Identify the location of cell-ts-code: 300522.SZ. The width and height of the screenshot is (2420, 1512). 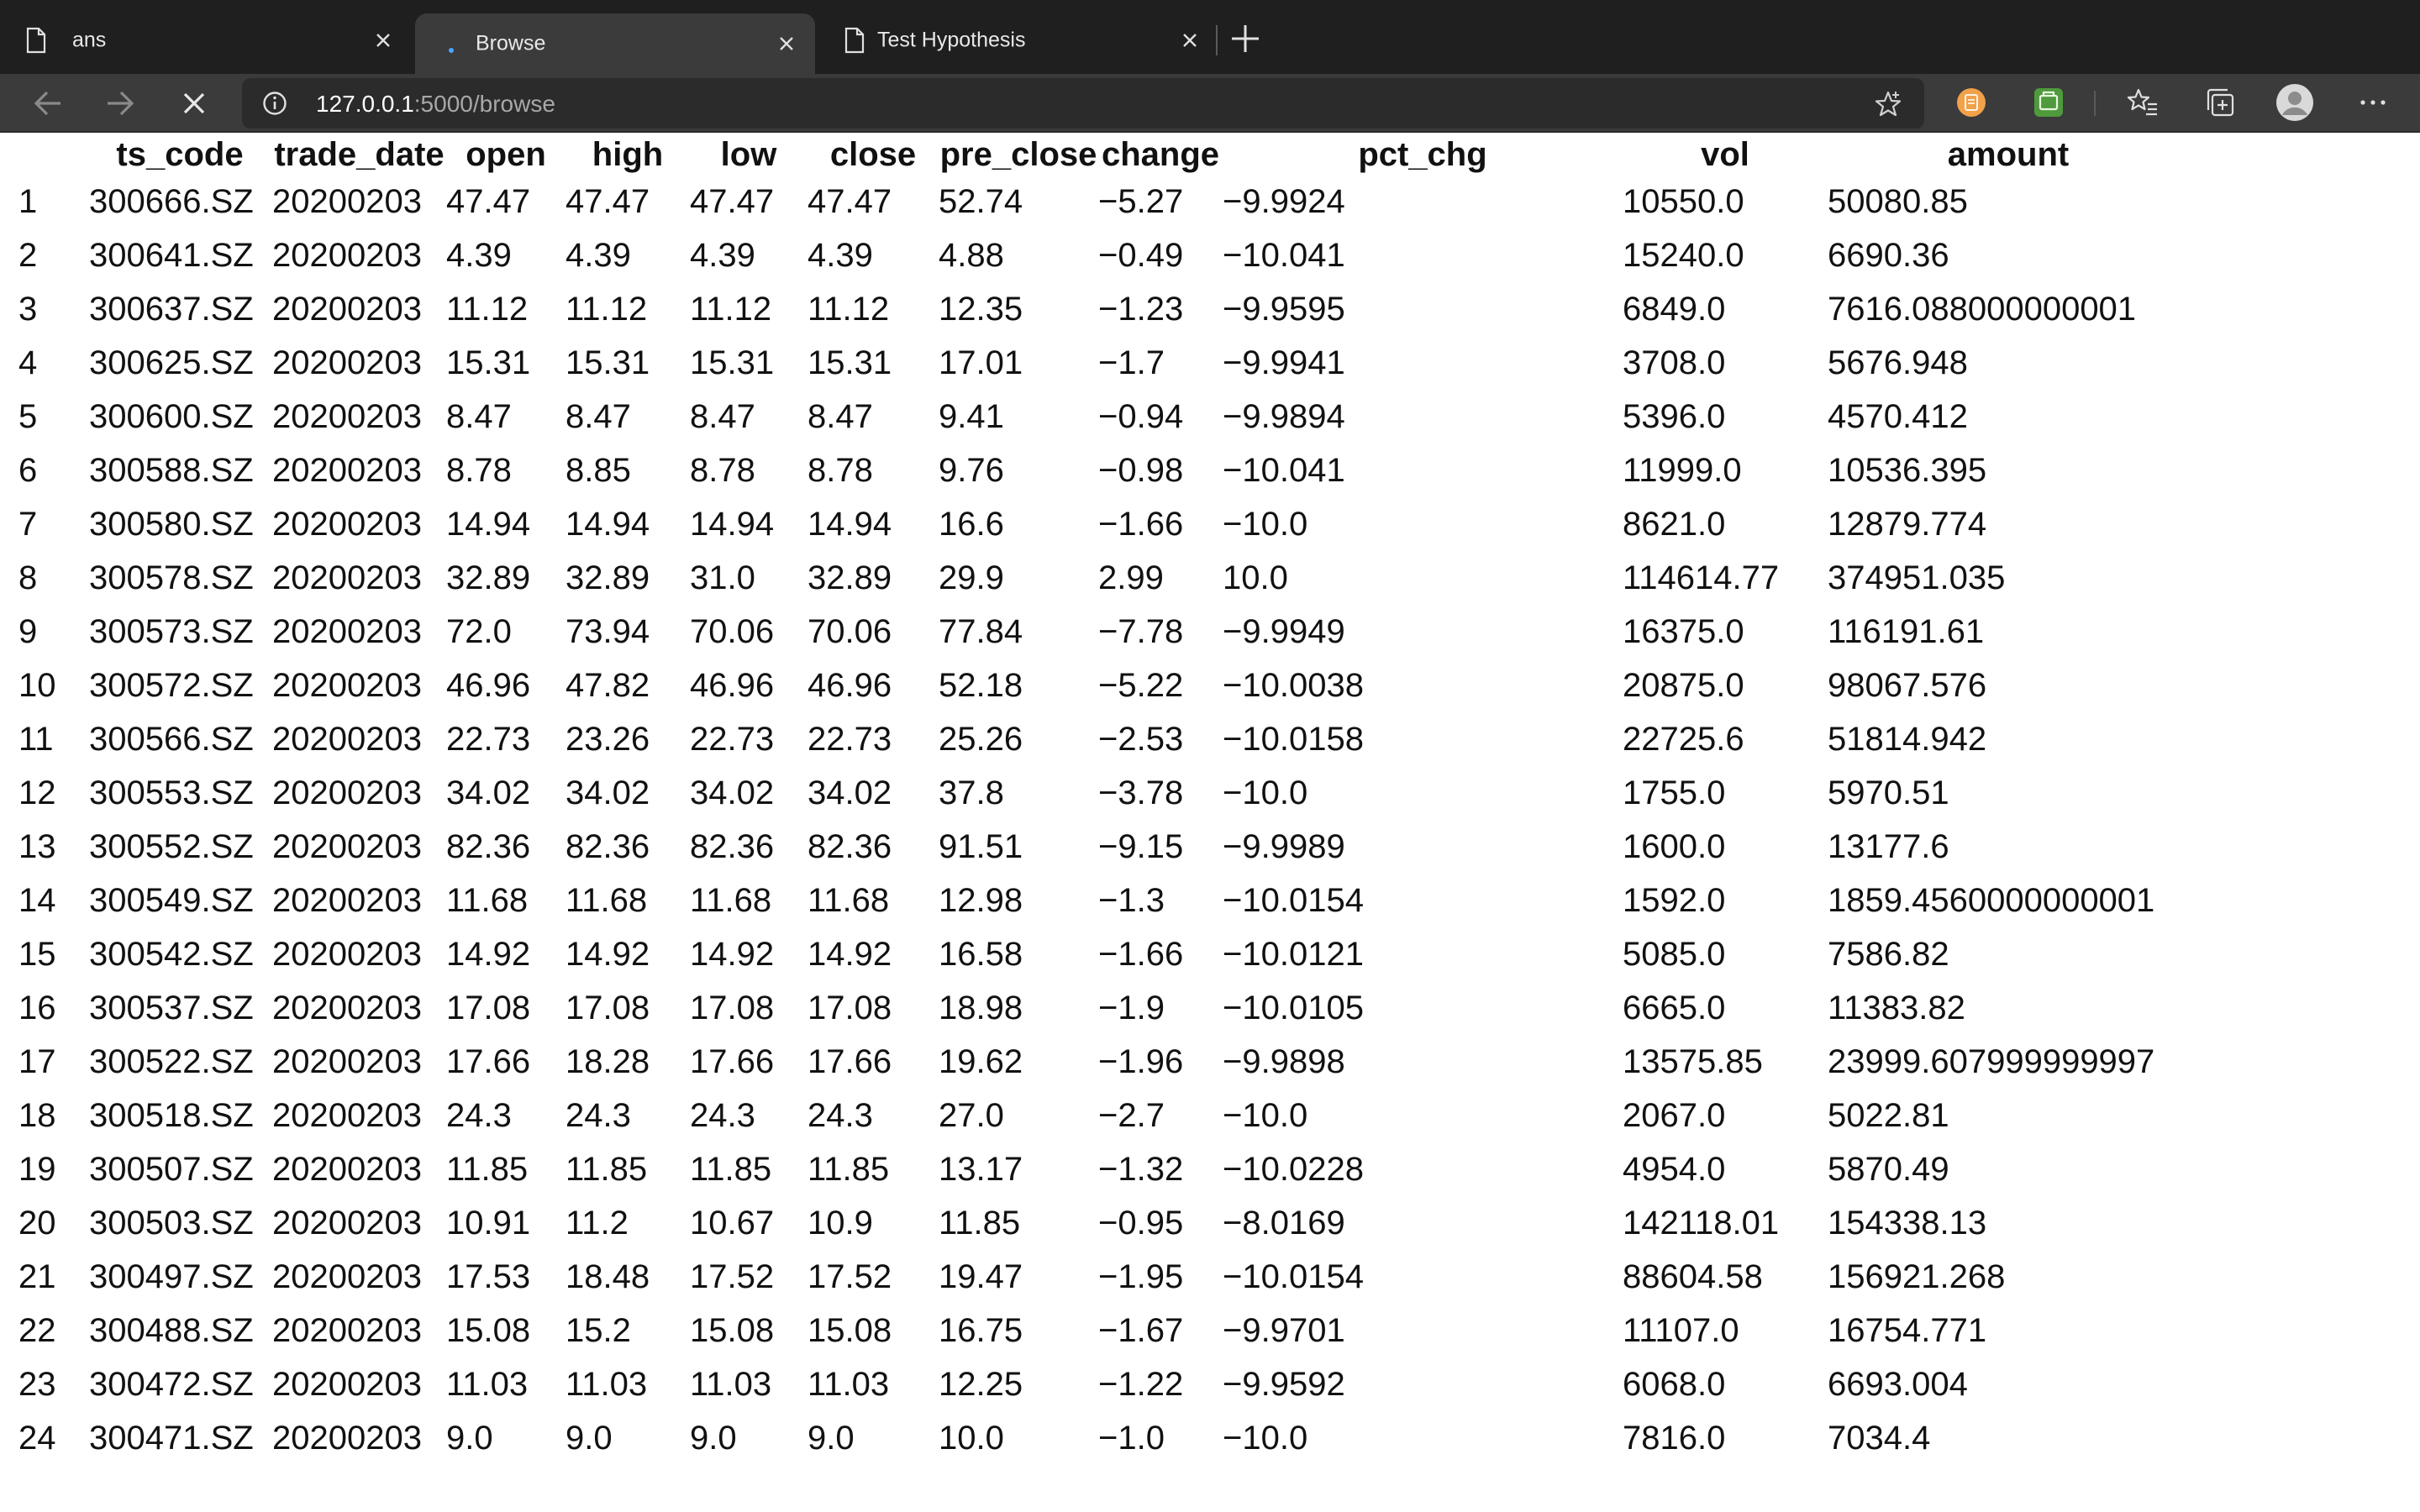
(172, 1061).